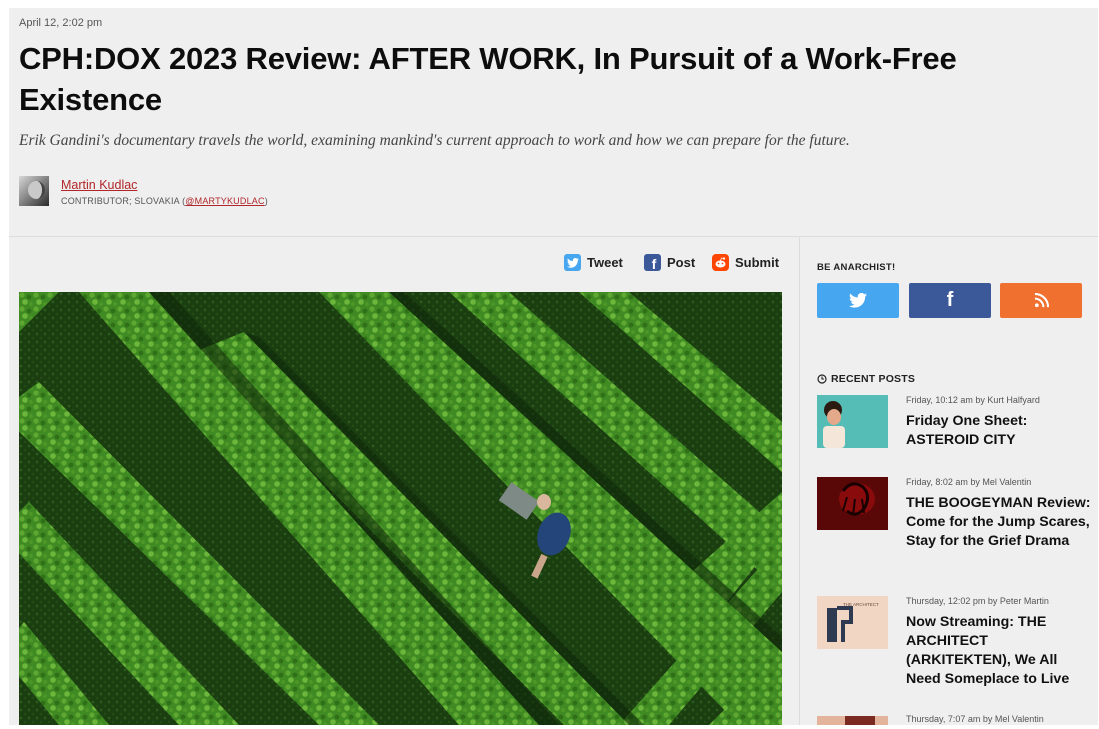 The width and height of the screenshot is (1099, 729). Describe the element at coordinates (757, 262) in the screenshot. I see `submit-label: Submit` at that location.